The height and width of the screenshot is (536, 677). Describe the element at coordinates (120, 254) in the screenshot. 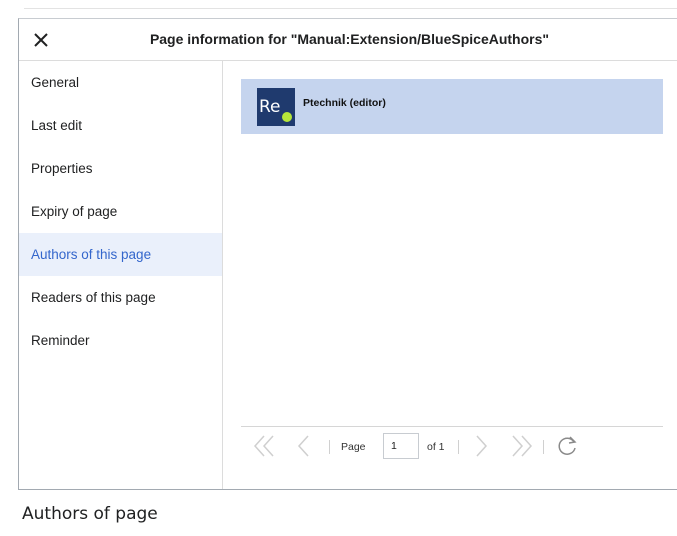

I see `sidebar-item-authors: Authors of this page` at that location.